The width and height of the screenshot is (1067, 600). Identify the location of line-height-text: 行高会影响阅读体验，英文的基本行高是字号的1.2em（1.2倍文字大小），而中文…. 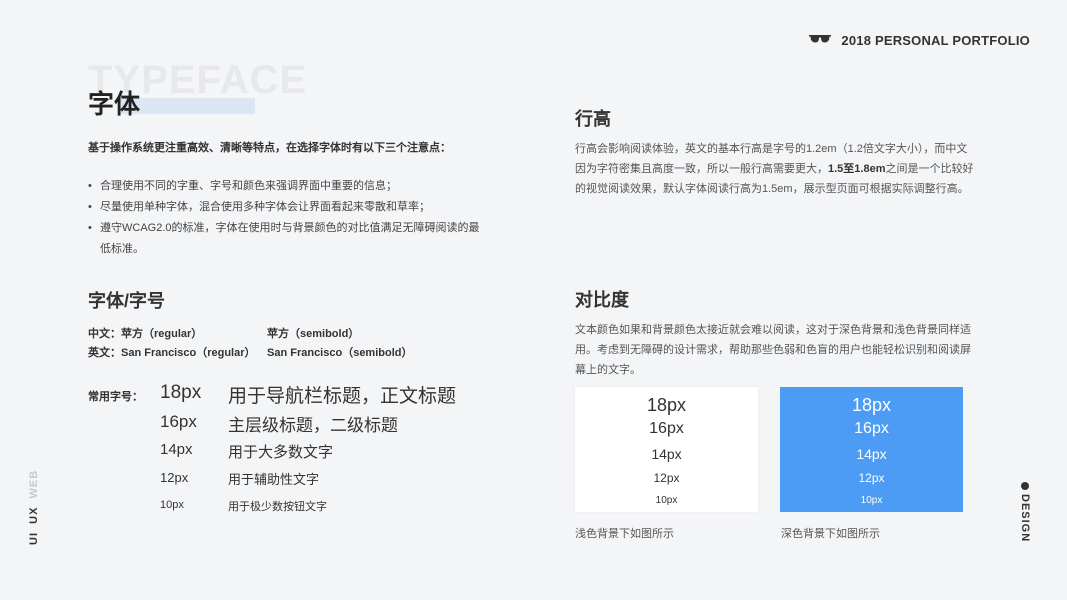
(774, 169).